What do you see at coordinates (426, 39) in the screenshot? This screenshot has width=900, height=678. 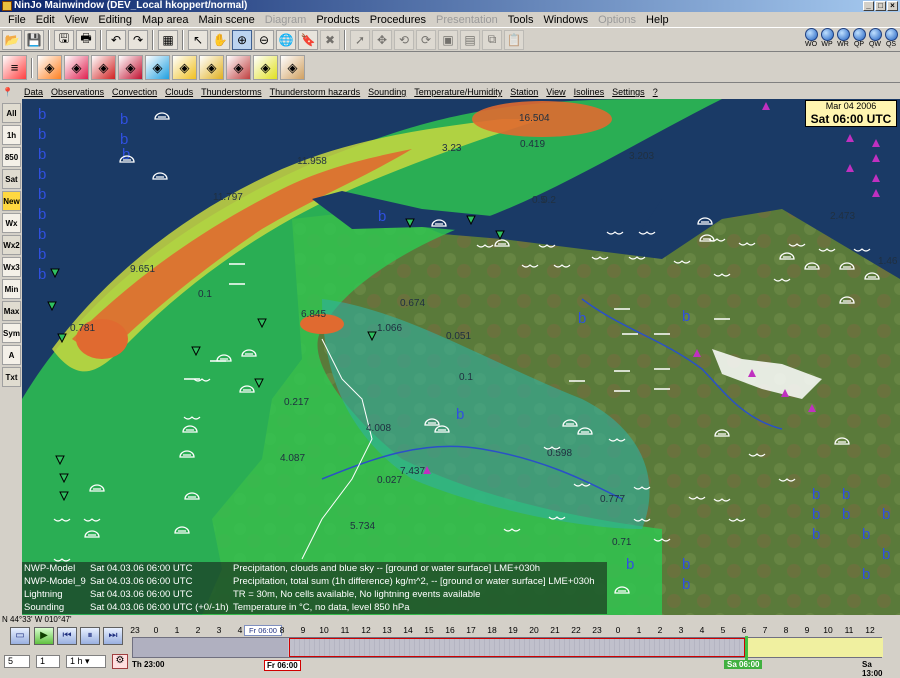 I see `redo-tool-icon: ⟳` at bounding box center [426, 39].